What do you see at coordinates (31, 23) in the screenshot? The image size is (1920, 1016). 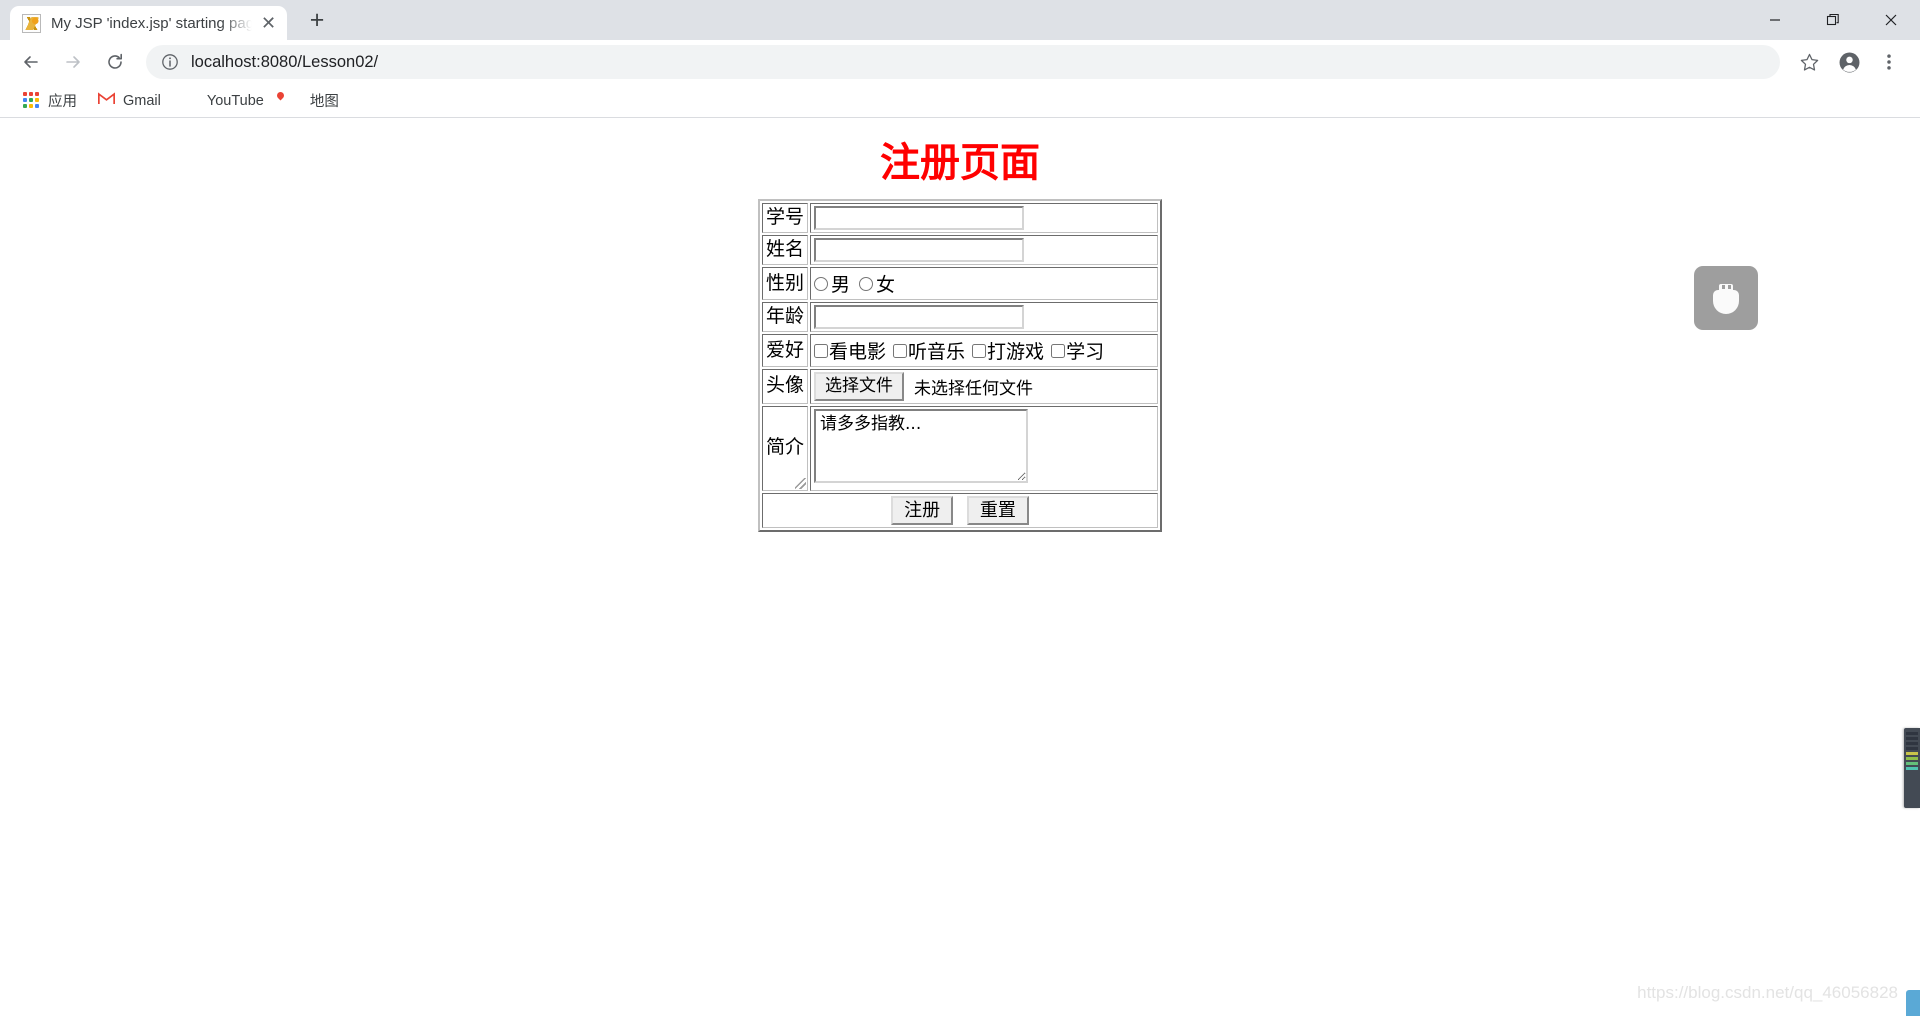 I see `tomcat-favicon` at bounding box center [31, 23].